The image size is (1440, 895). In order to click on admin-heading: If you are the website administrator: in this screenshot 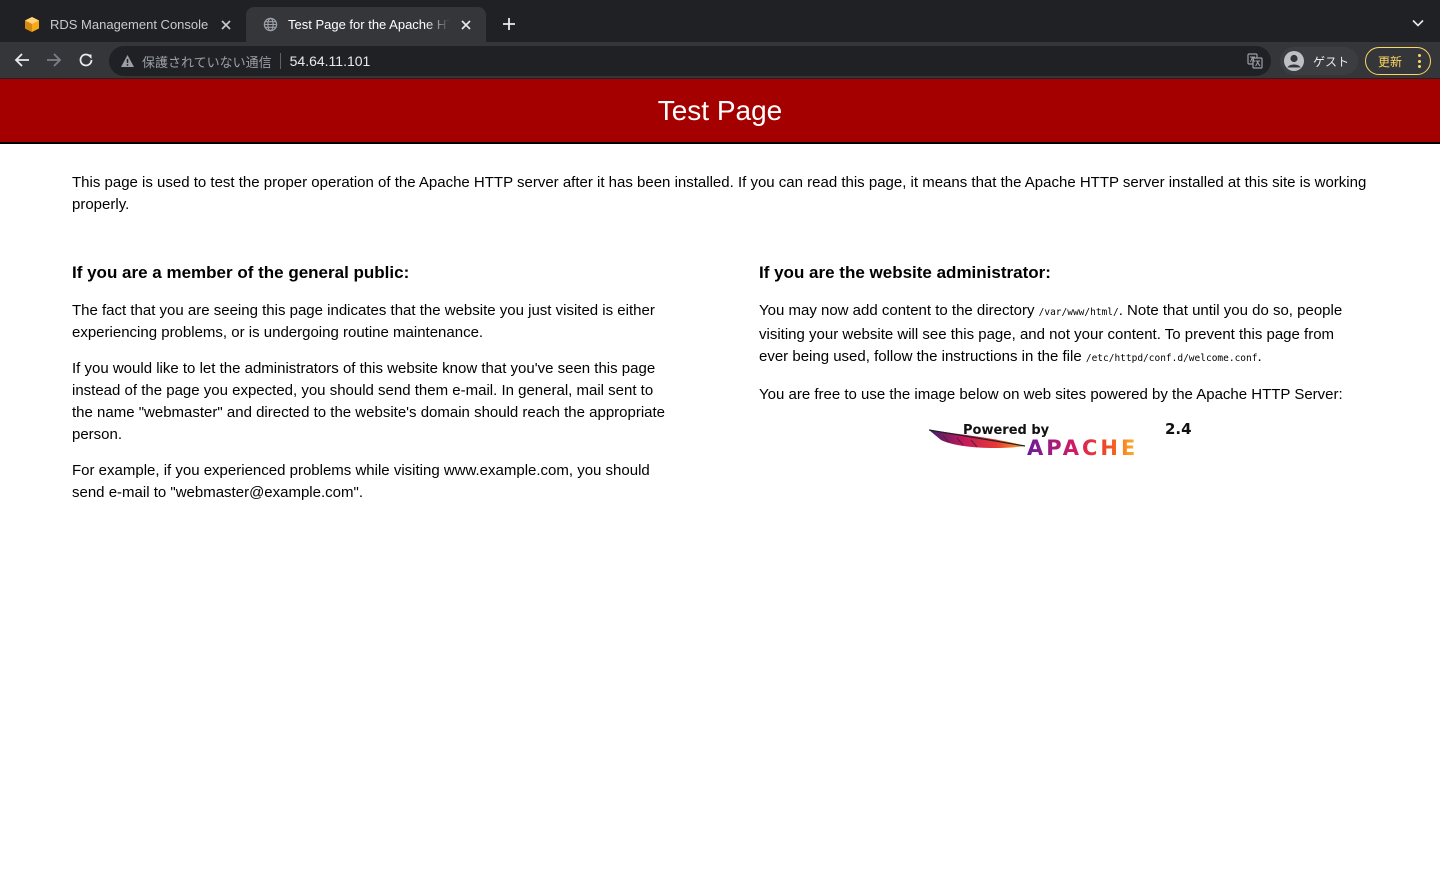, I will do `click(905, 272)`.